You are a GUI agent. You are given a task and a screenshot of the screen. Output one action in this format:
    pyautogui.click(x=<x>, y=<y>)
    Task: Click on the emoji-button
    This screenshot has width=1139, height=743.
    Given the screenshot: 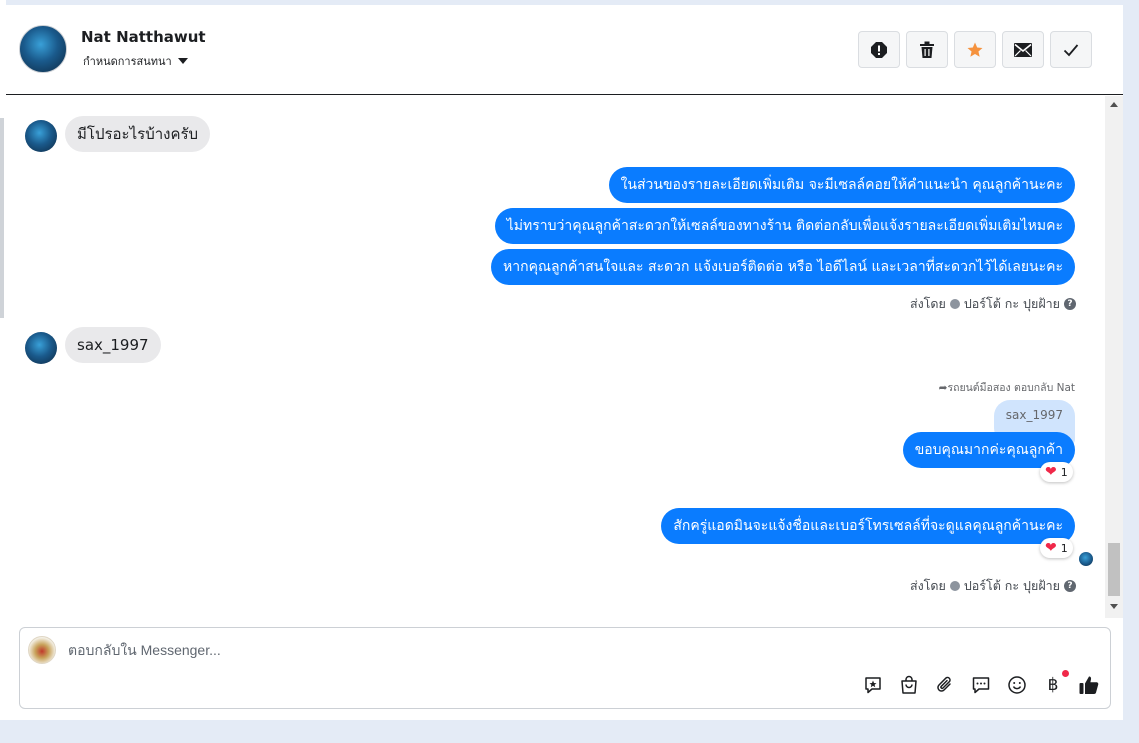 What is the action you would take?
    pyautogui.click(x=1017, y=685)
    